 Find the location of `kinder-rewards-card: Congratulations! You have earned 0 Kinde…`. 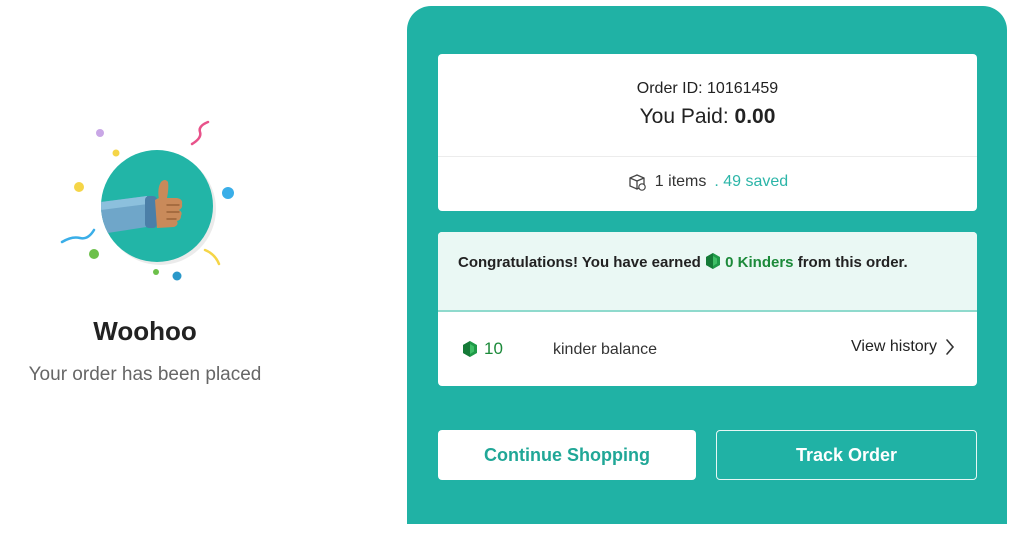

kinder-rewards-card: Congratulations! You have earned 0 Kinde… is located at coordinates (707, 309).